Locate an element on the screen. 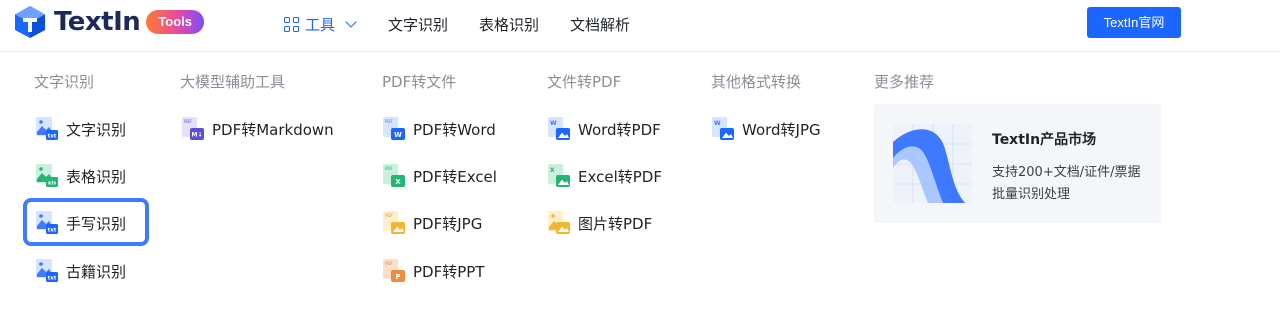 The height and width of the screenshot is (312, 1280). menu-item-word-to-pdf: W Word转PDF is located at coordinates (604, 129).